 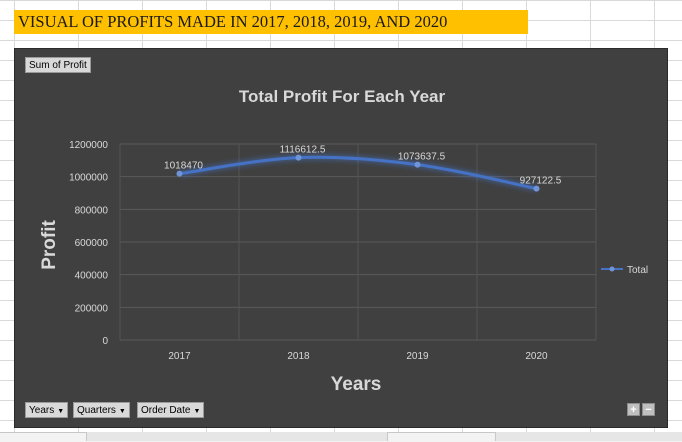 I want to click on y-tick-label: 600000, so click(x=92, y=243).